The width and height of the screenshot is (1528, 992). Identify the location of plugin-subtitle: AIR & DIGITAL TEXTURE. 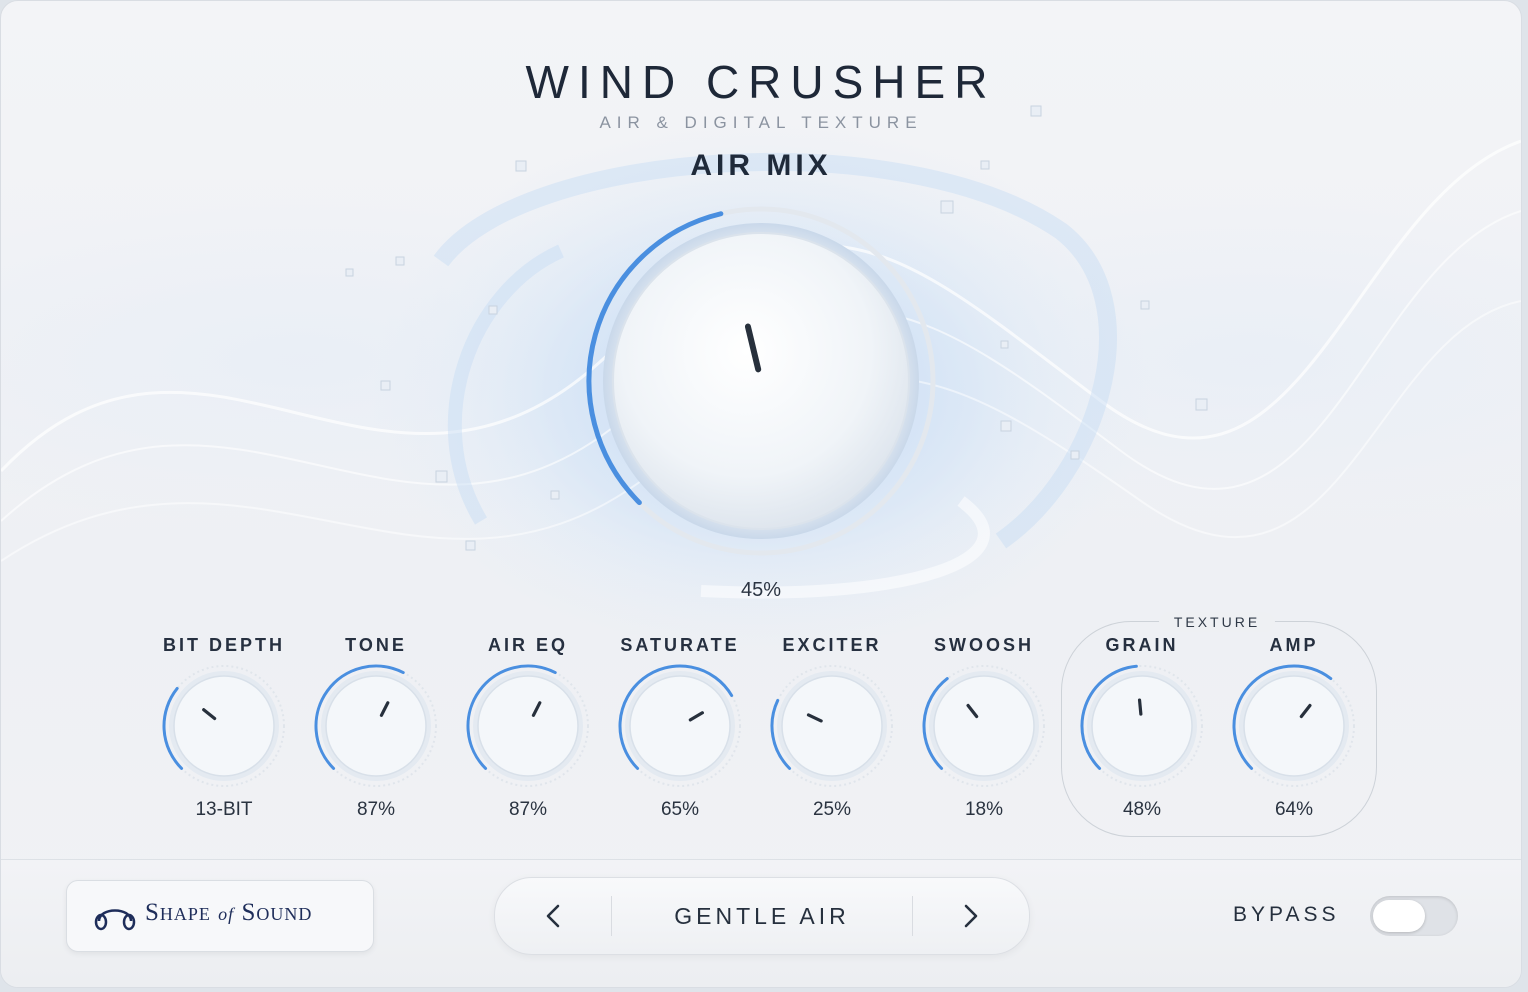
(761, 122).